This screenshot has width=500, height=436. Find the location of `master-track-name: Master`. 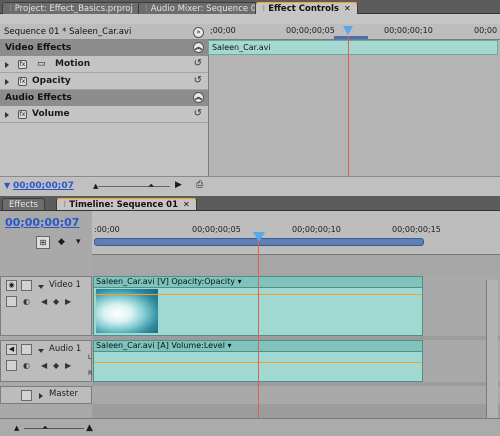

master-track-name: Master is located at coordinates (64, 394).